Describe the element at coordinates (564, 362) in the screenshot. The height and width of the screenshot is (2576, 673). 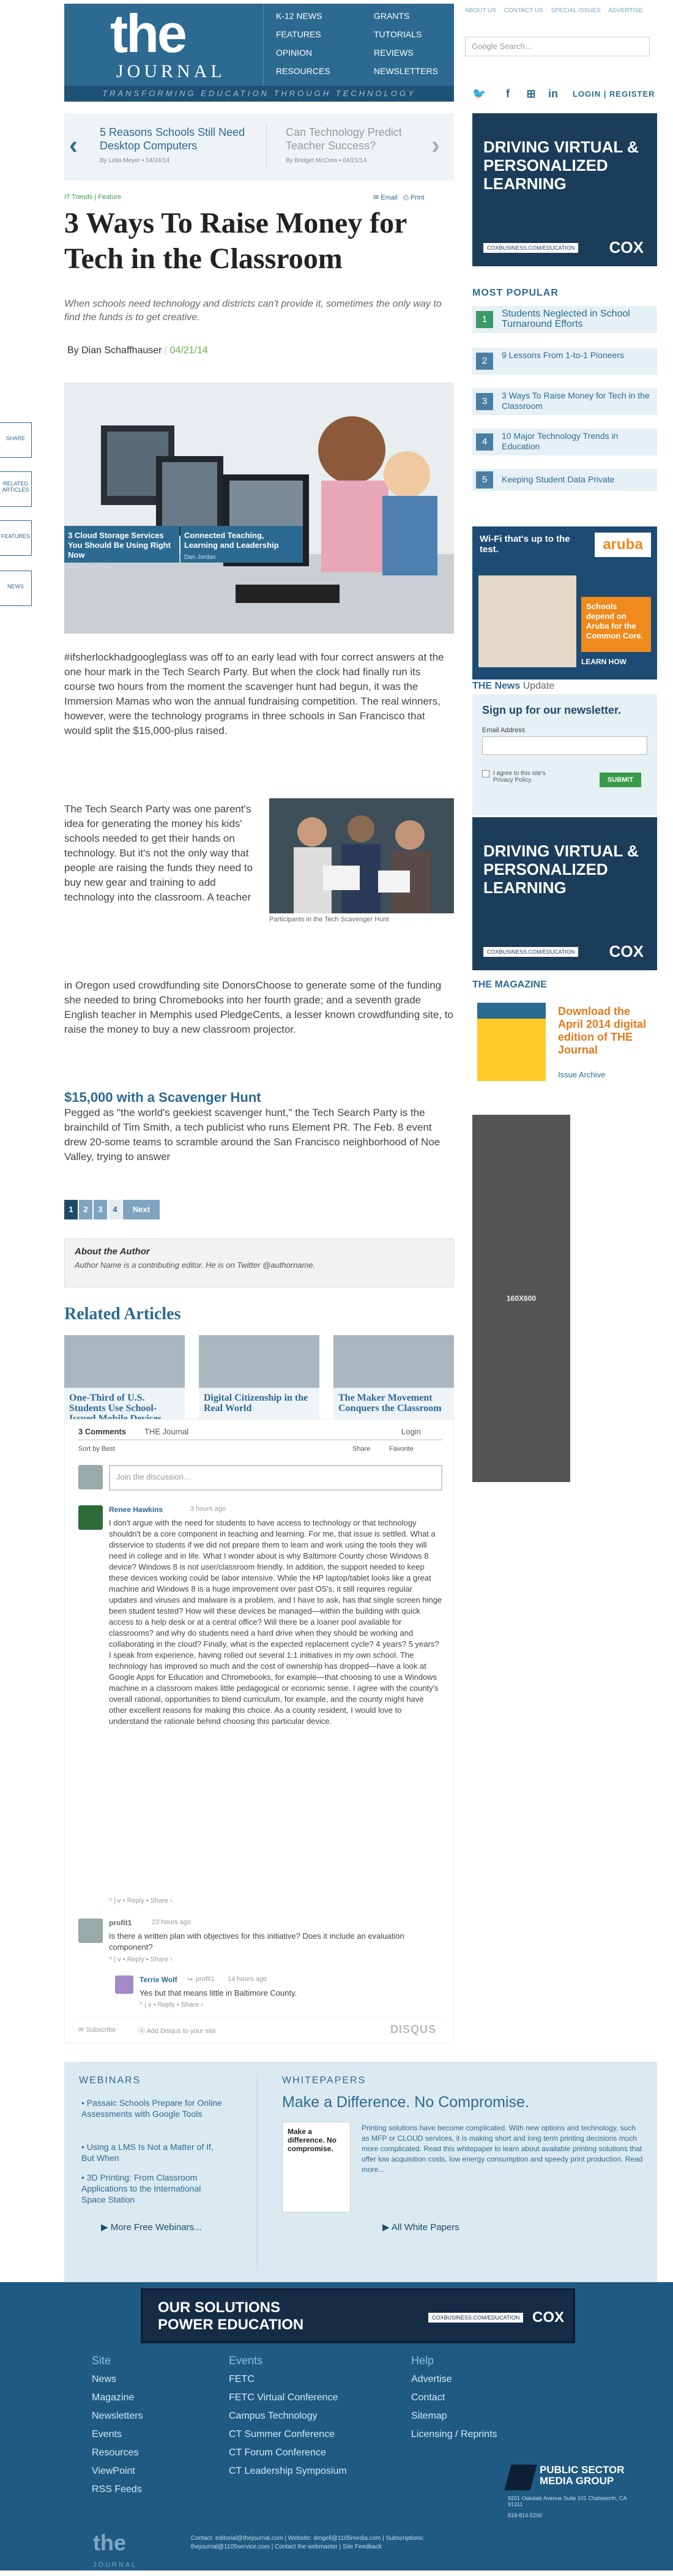
I see `popular-item: 29 Lessons From 1-to-1 Pioneers` at that location.